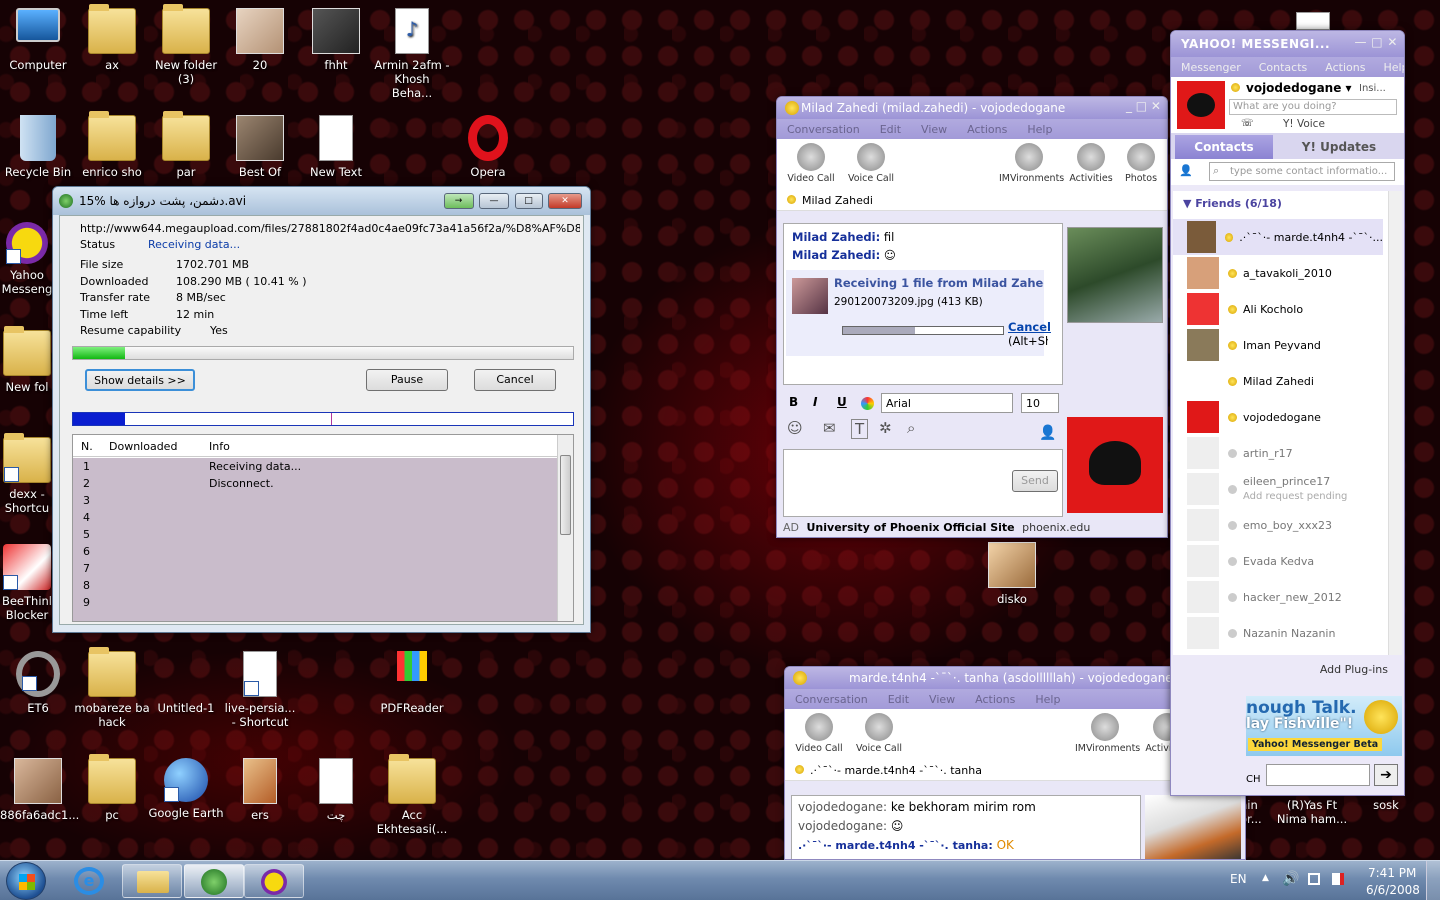 The width and height of the screenshot is (1440, 900). I want to click on desktop-icon-et6: ET6, so click(38, 683).